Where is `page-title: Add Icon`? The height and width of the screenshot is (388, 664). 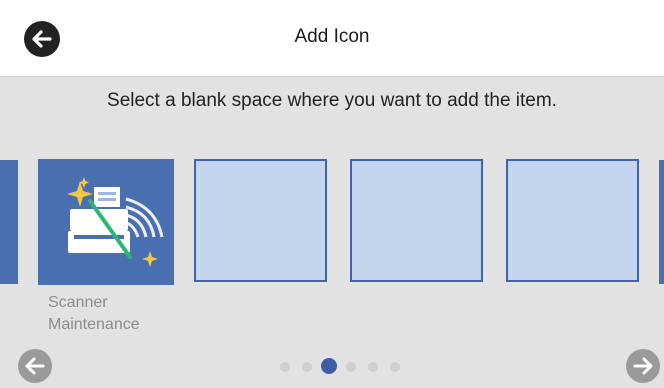
page-title: Add Icon is located at coordinates (332, 36).